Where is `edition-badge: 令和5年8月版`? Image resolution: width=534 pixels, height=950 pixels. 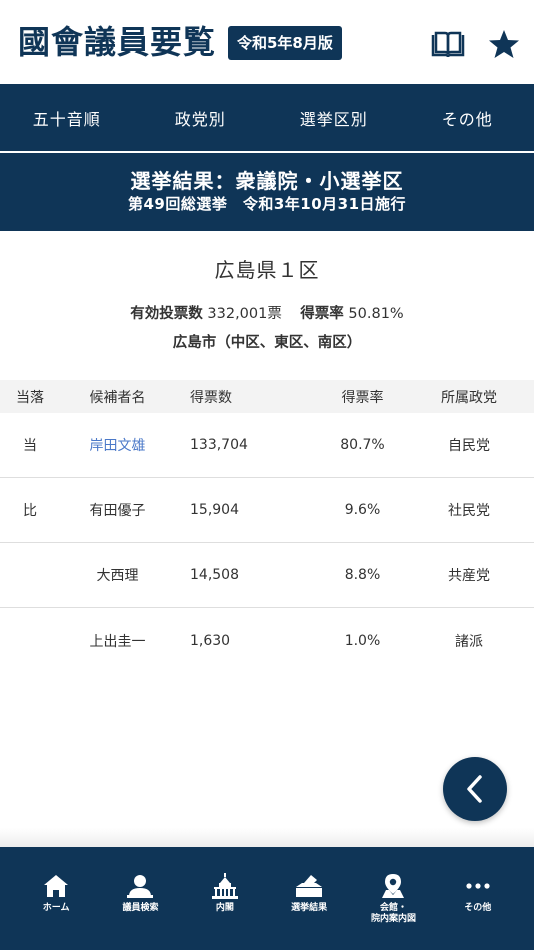 edition-badge: 令和5年8月版 is located at coordinates (285, 43).